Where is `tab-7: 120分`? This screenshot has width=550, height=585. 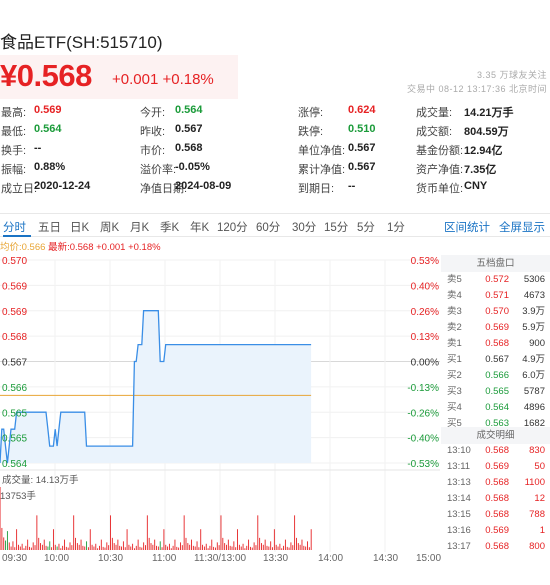
tab-7: 120分 is located at coordinates (232, 227).